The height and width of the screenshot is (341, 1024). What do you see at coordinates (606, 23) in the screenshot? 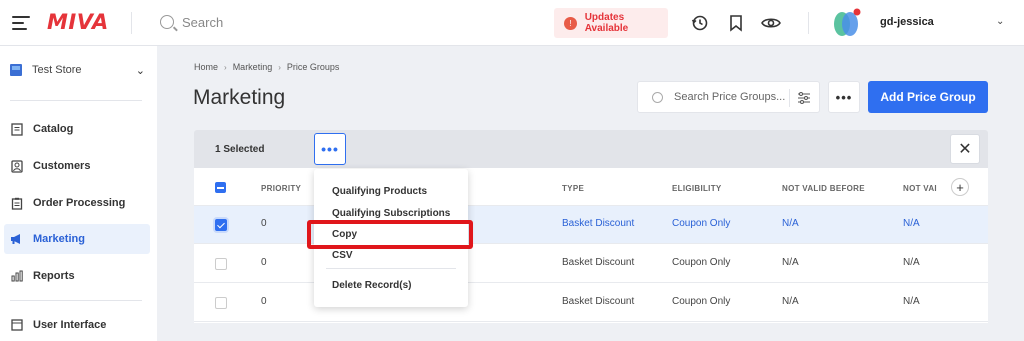
I see `updates-label: Updates Available` at bounding box center [606, 23].